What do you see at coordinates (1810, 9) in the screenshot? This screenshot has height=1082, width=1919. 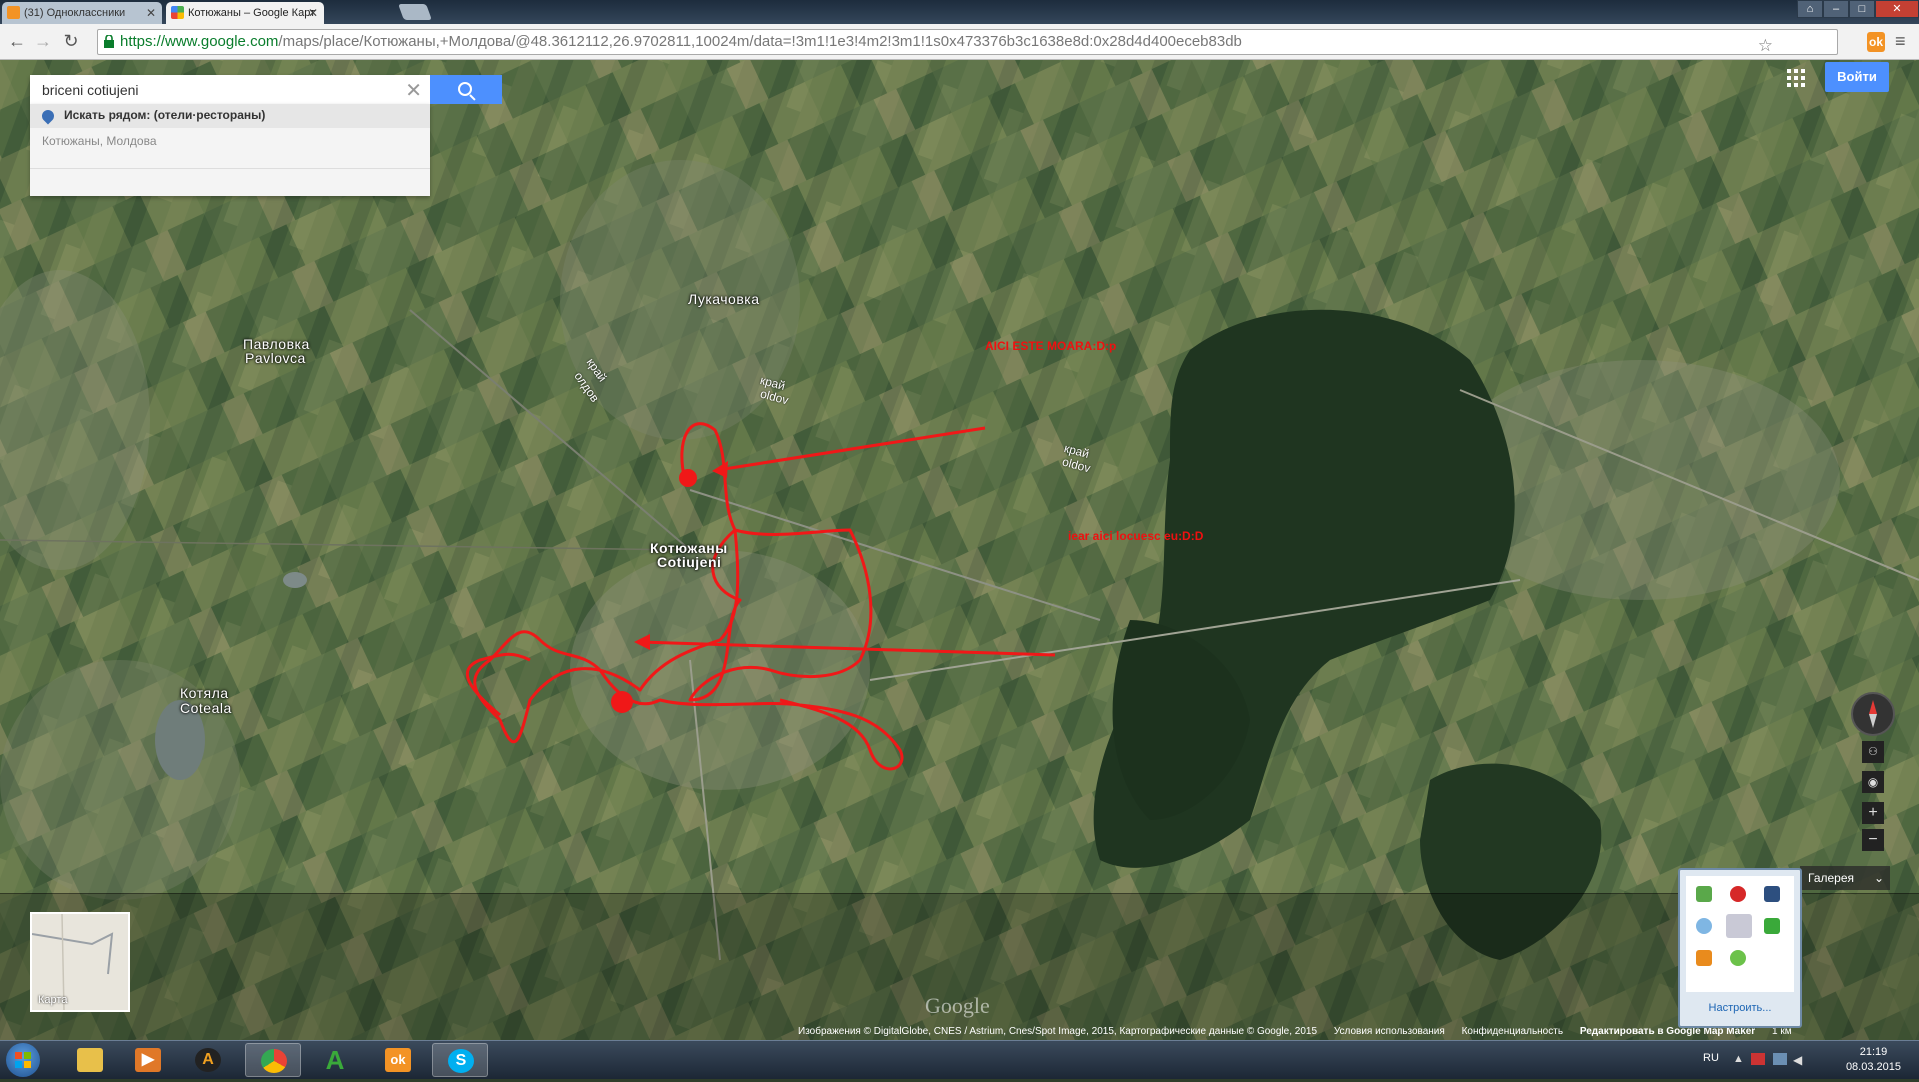 I see `user-icon: ⌂` at bounding box center [1810, 9].